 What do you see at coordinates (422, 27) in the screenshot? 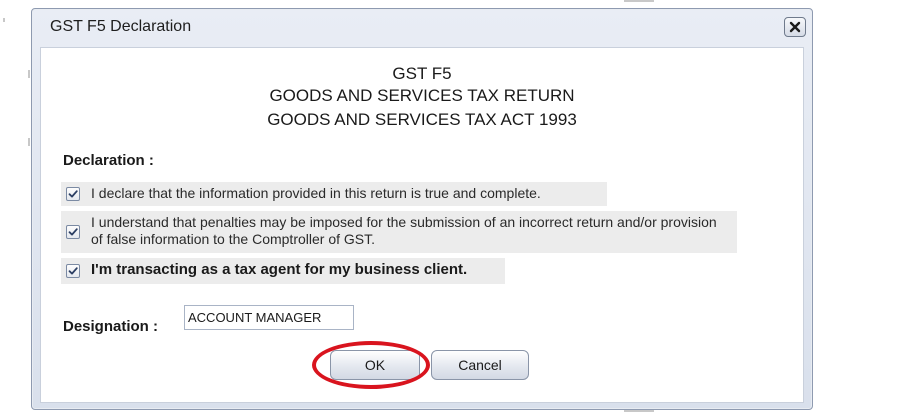
I see `dialog-titlebar: GST F5 Declaration` at bounding box center [422, 27].